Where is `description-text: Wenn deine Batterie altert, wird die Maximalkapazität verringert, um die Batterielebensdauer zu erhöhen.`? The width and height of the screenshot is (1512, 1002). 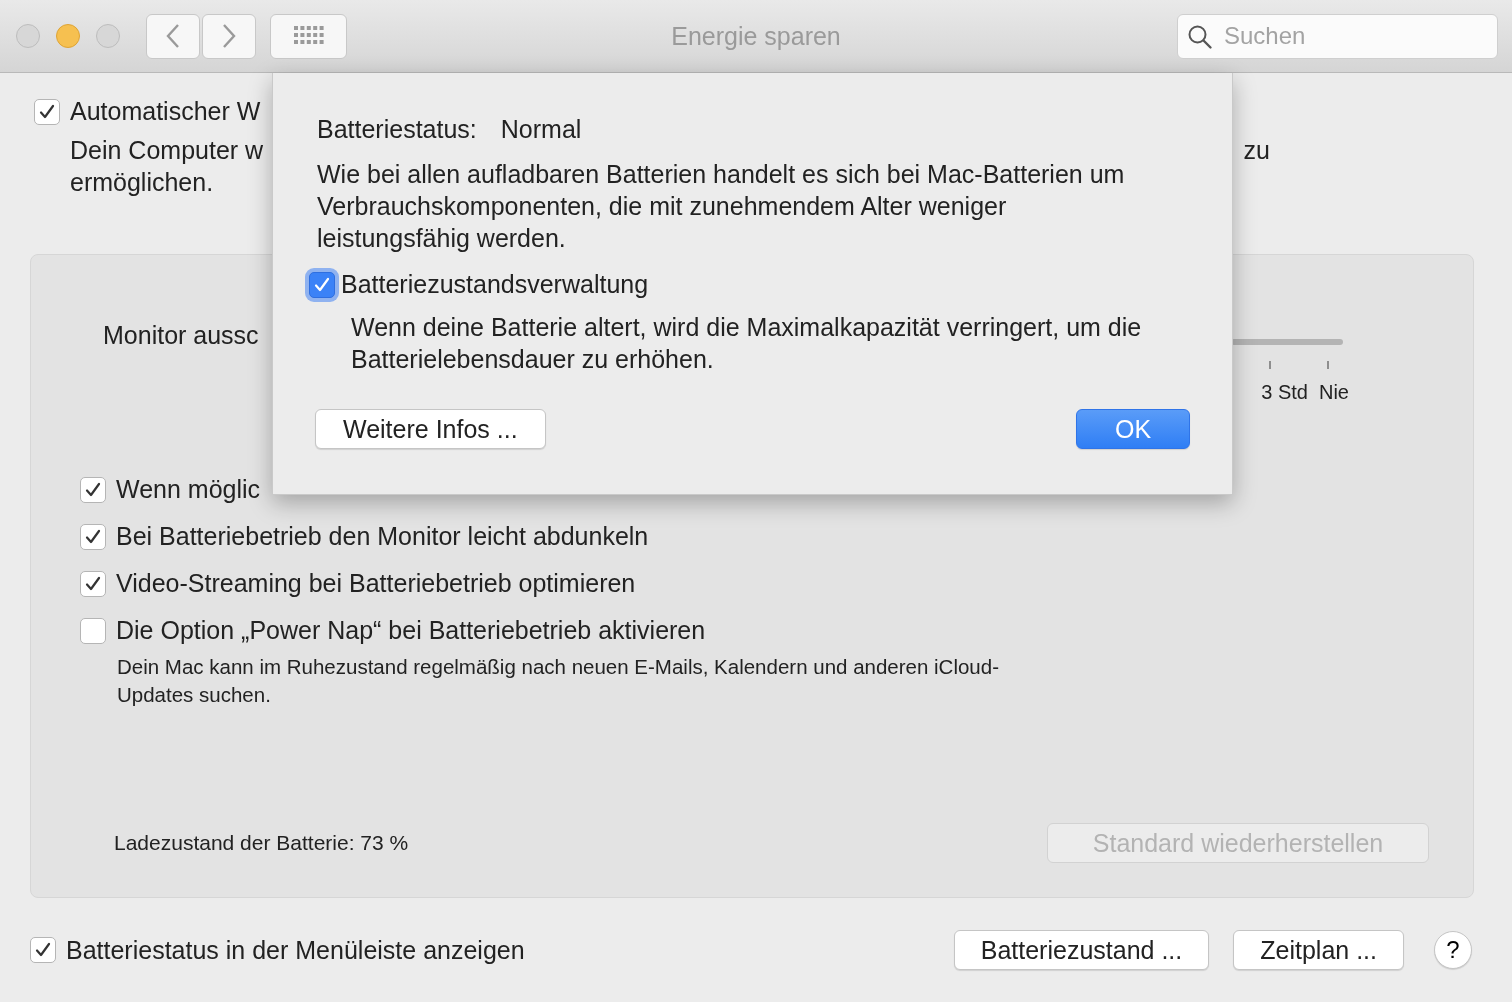
description-text: Wenn deine Batterie altert, wird die Maximalkapazität verringert, um die Batterielebensdauer zu erhöhen. is located at coordinates (747, 343).